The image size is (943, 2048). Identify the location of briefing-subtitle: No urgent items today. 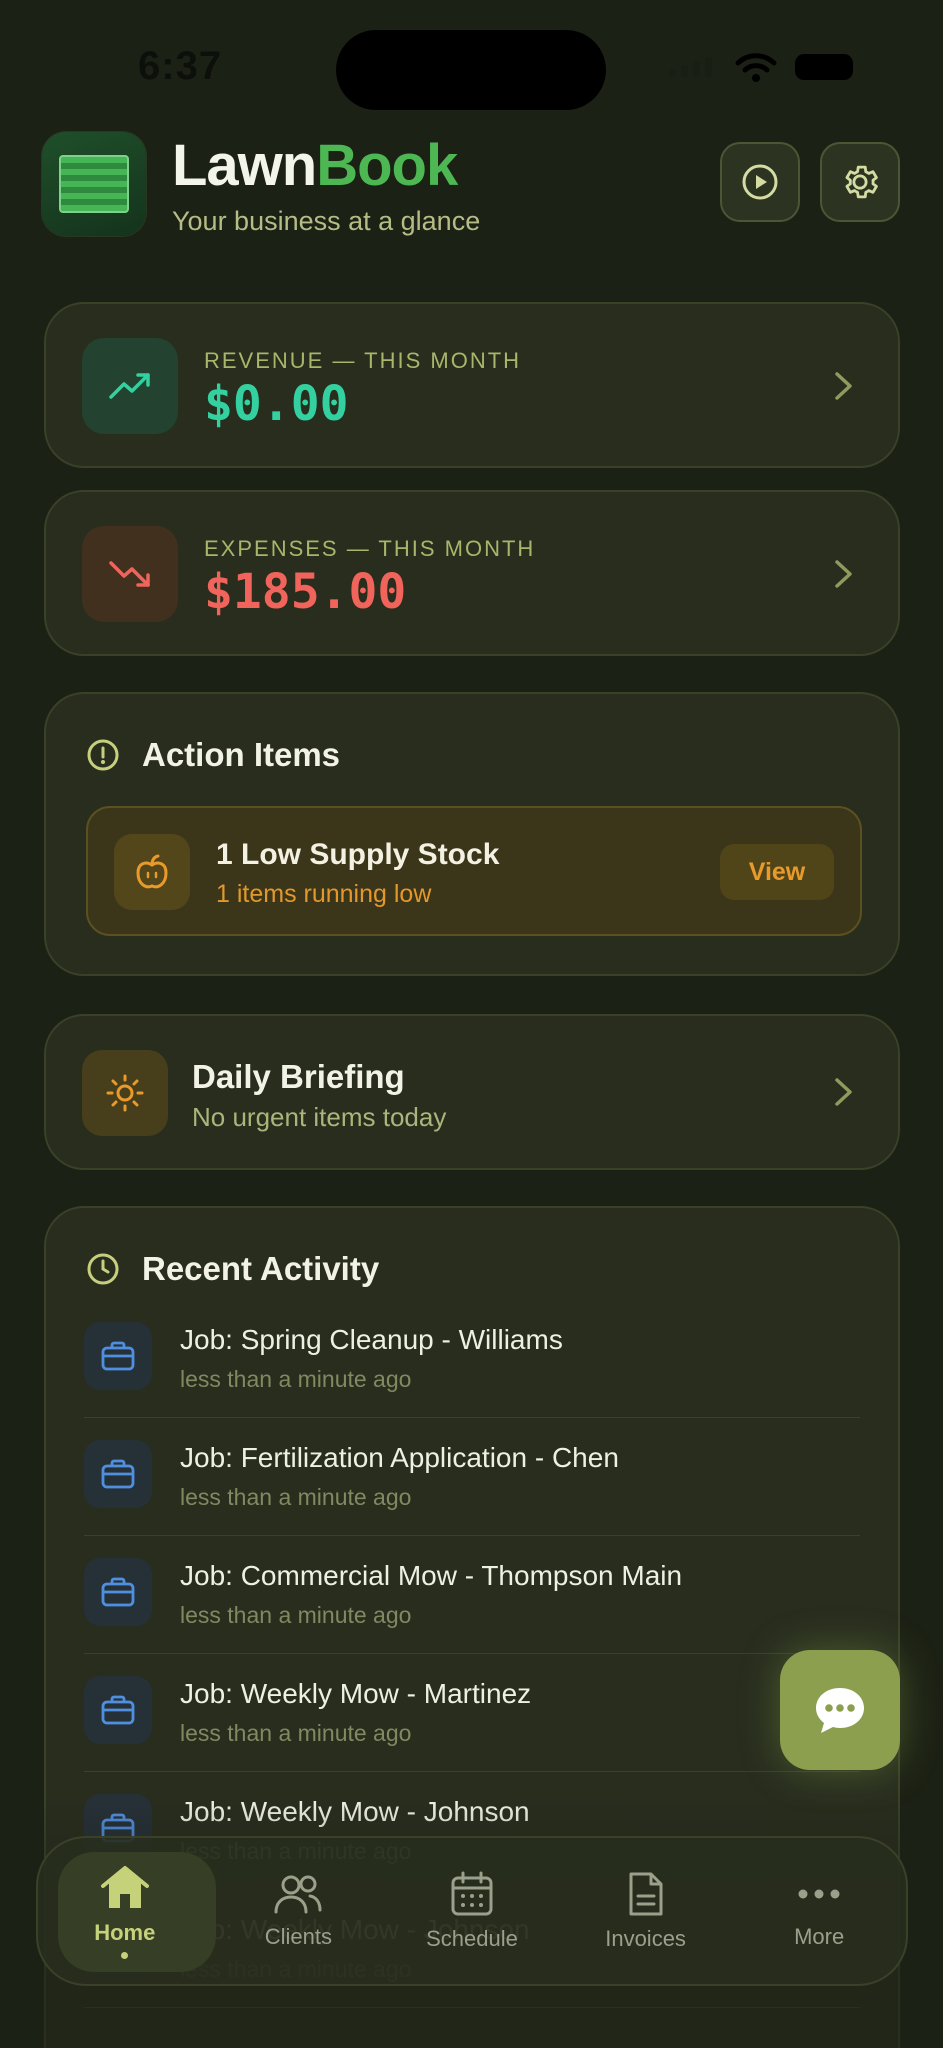
(319, 1117).